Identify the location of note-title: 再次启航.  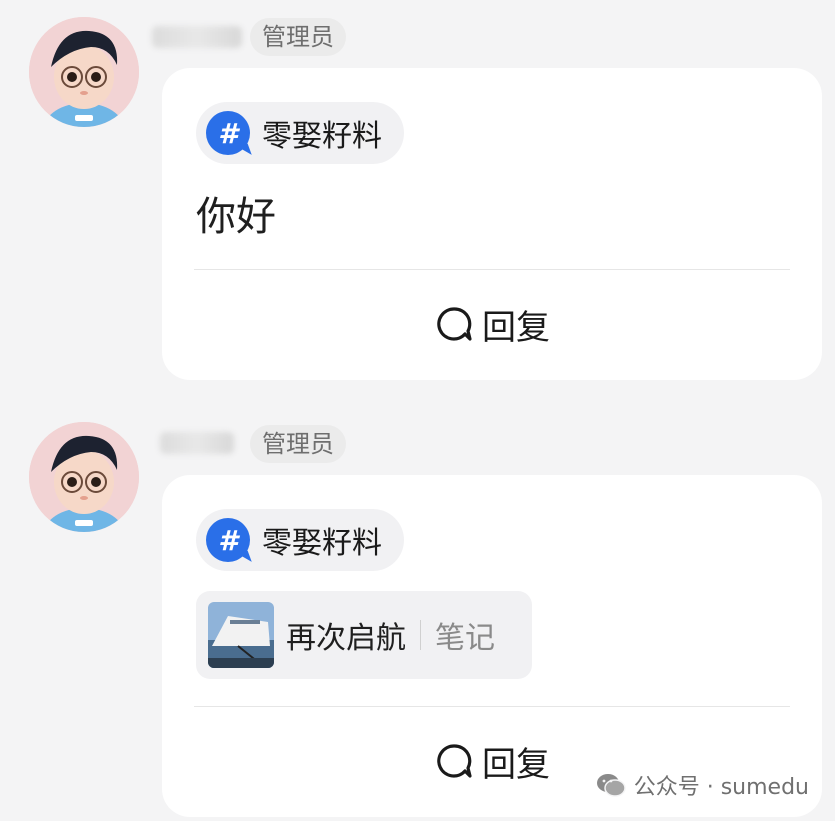
(346, 638).